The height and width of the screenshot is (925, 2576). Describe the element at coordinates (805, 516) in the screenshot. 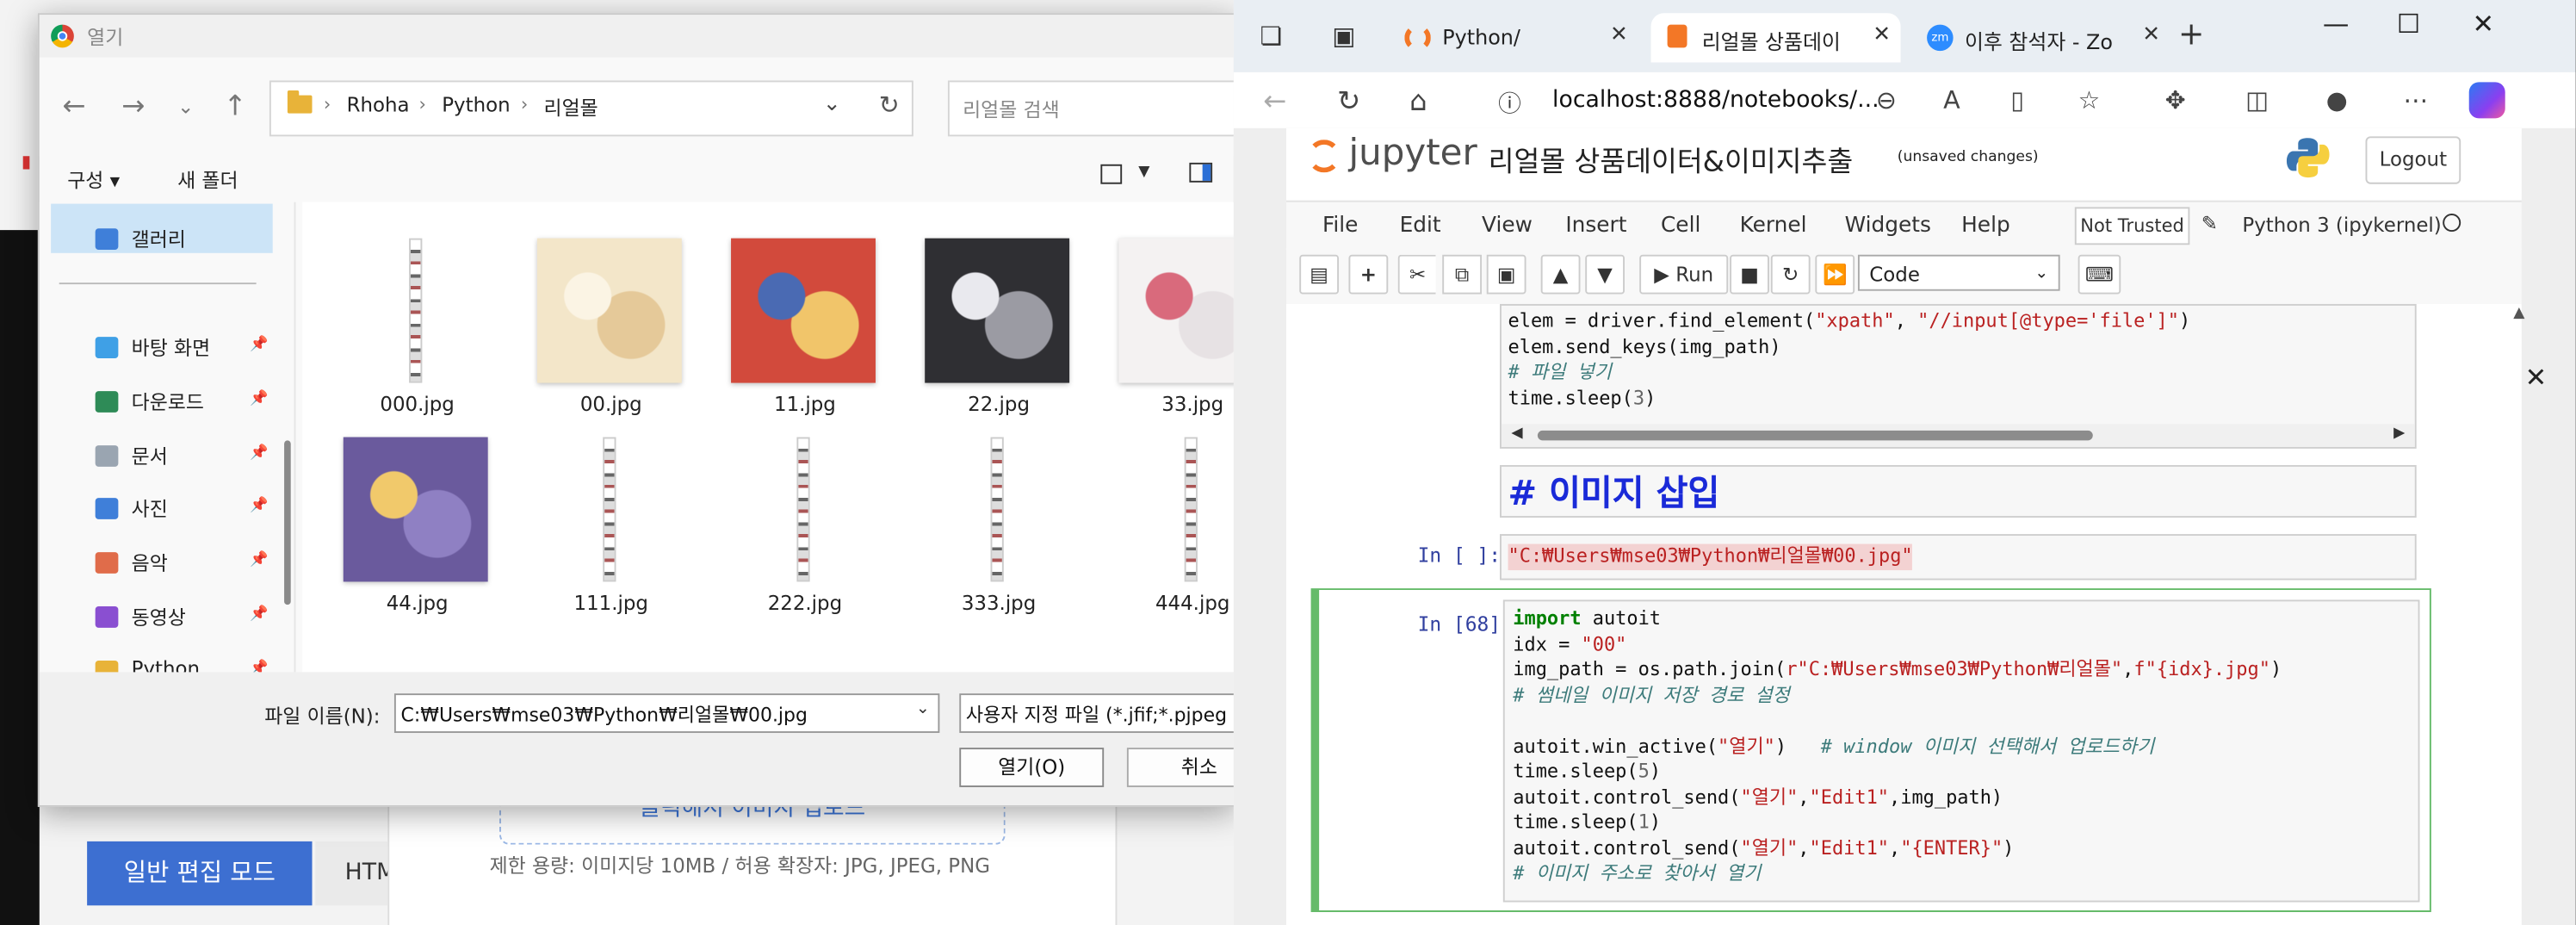

I see `file-item: 222.jpg` at that location.